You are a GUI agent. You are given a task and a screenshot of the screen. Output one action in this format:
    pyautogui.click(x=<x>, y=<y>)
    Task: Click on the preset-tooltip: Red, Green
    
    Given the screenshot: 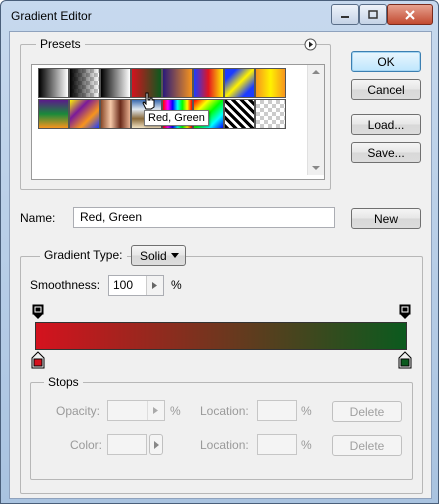 What is the action you would take?
    pyautogui.click(x=176, y=118)
    